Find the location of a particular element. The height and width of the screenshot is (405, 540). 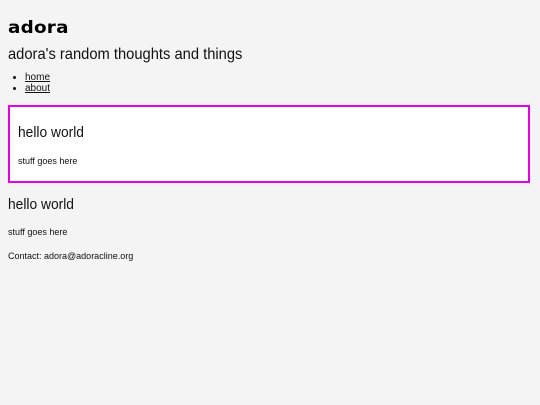

contact-footer: Contact: adora@adoracline.org is located at coordinates (71, 256).